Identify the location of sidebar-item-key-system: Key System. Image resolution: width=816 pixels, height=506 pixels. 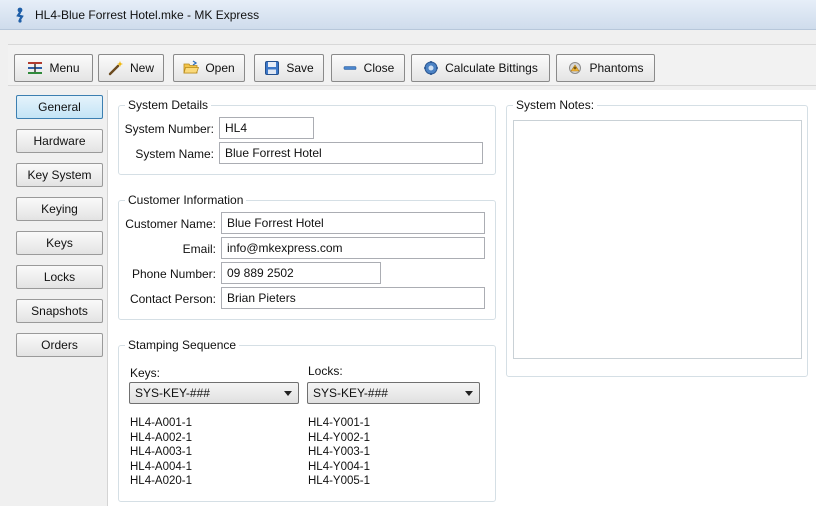
(59, 175).